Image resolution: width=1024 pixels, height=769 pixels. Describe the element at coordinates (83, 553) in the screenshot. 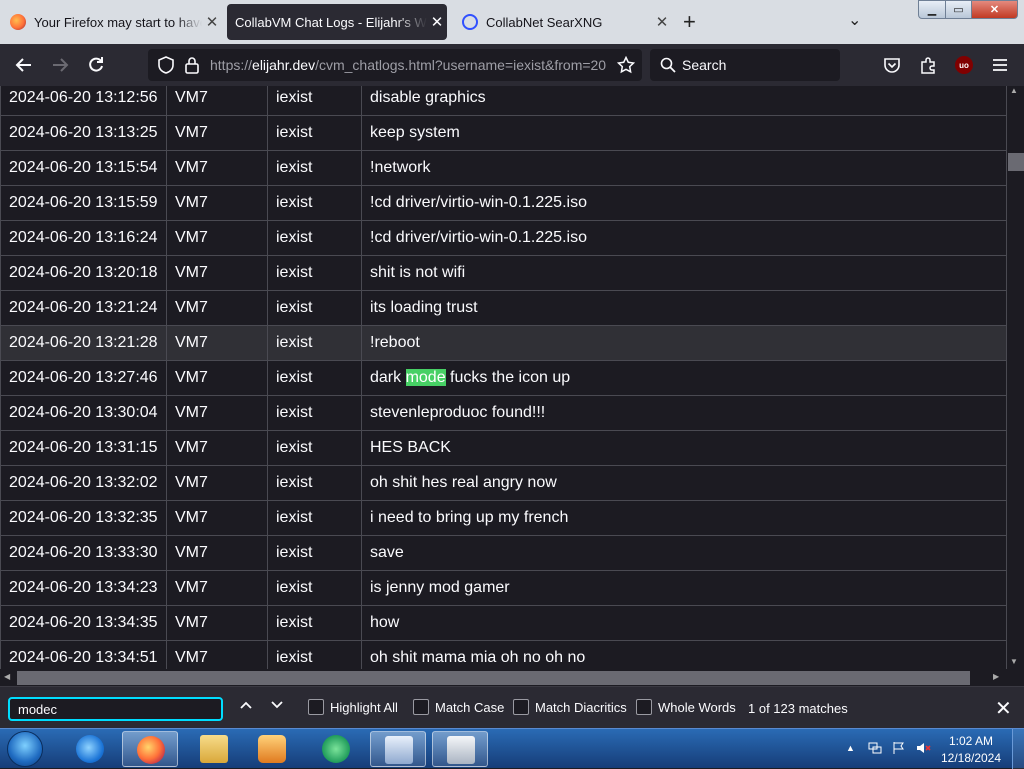

I see `timestamp-cell: 2024-06-20 13:33:30` at that location.